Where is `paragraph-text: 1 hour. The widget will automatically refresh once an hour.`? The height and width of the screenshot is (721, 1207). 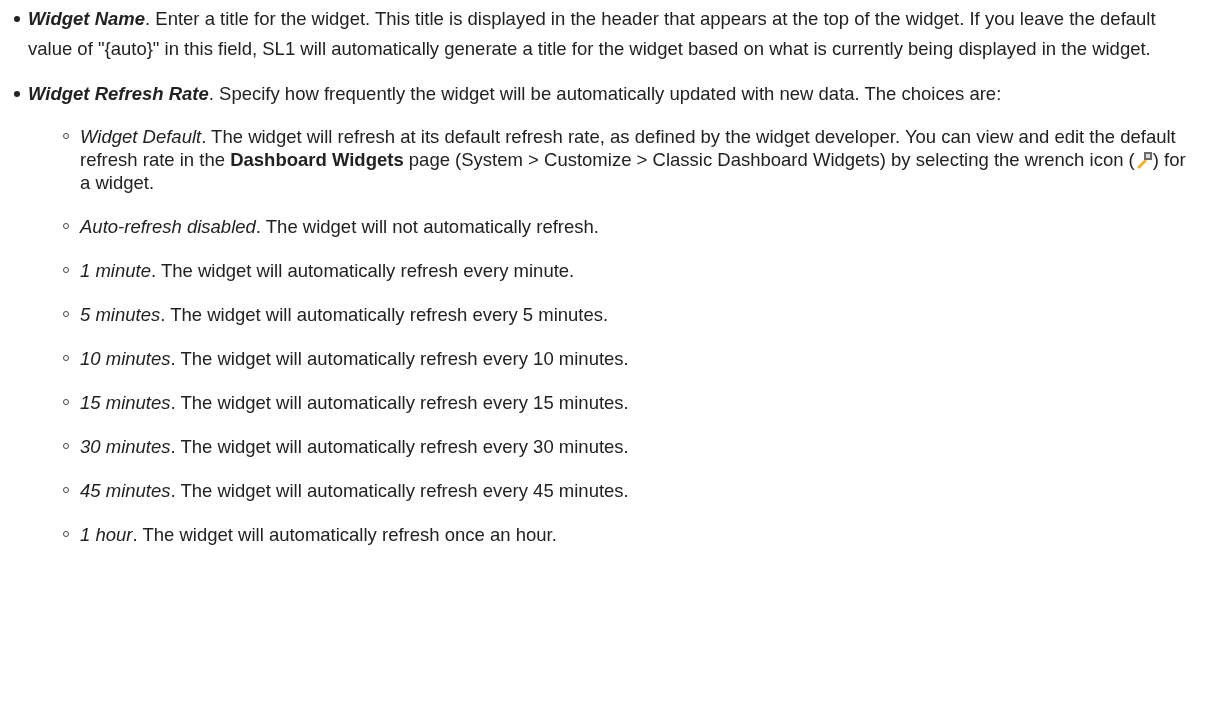
paragraph-text: 1 hour. The widget will automatically refresh once an hour. is located at coordinates (318, 534).